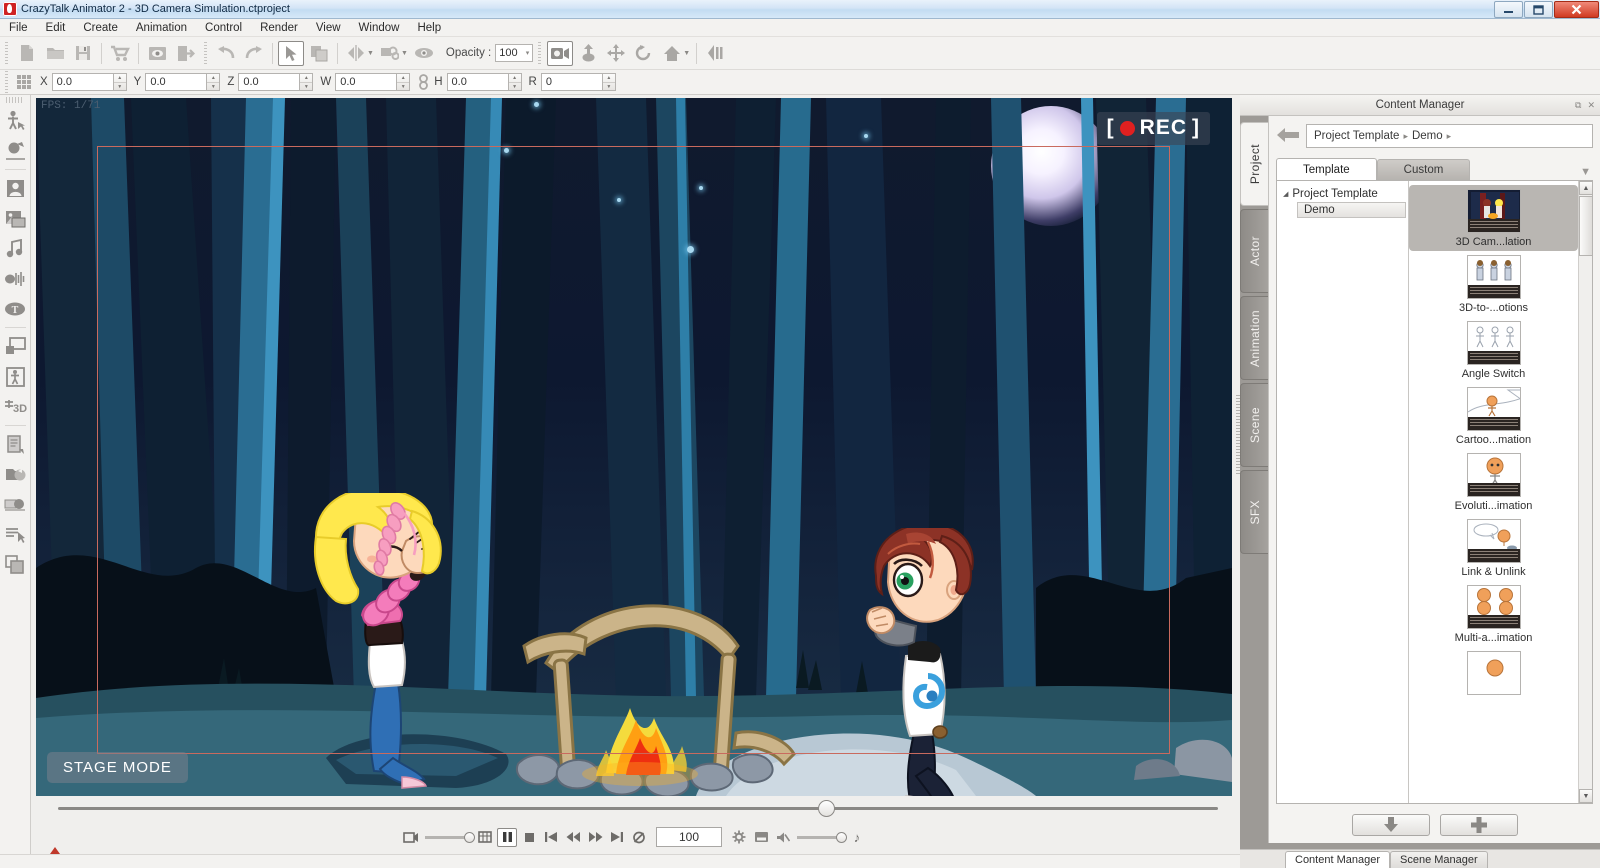 The width and height of the screenshot is (1600, 868). Describe the element at coordinates (307, 82) in the screenshot. I see `spinner-z: ▲ ▼` at that location.